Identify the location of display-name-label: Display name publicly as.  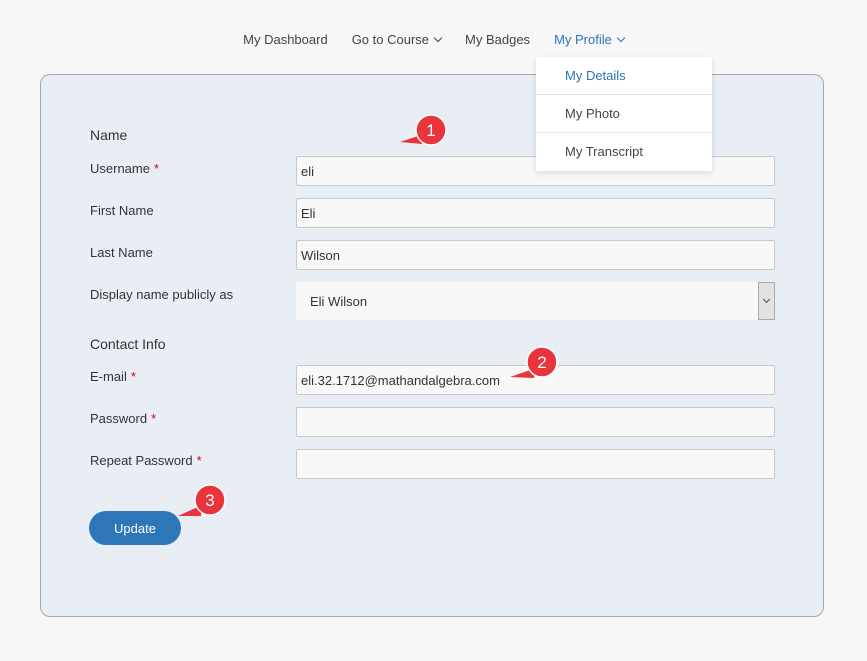
(162, 294).